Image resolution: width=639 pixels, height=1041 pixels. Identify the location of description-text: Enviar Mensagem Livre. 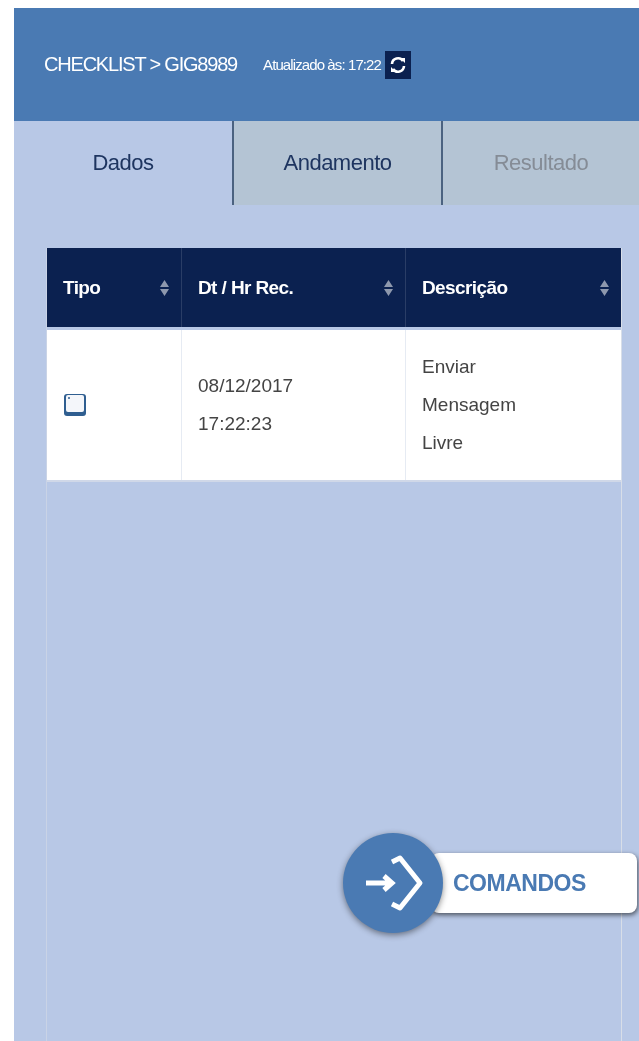
(469, 405).